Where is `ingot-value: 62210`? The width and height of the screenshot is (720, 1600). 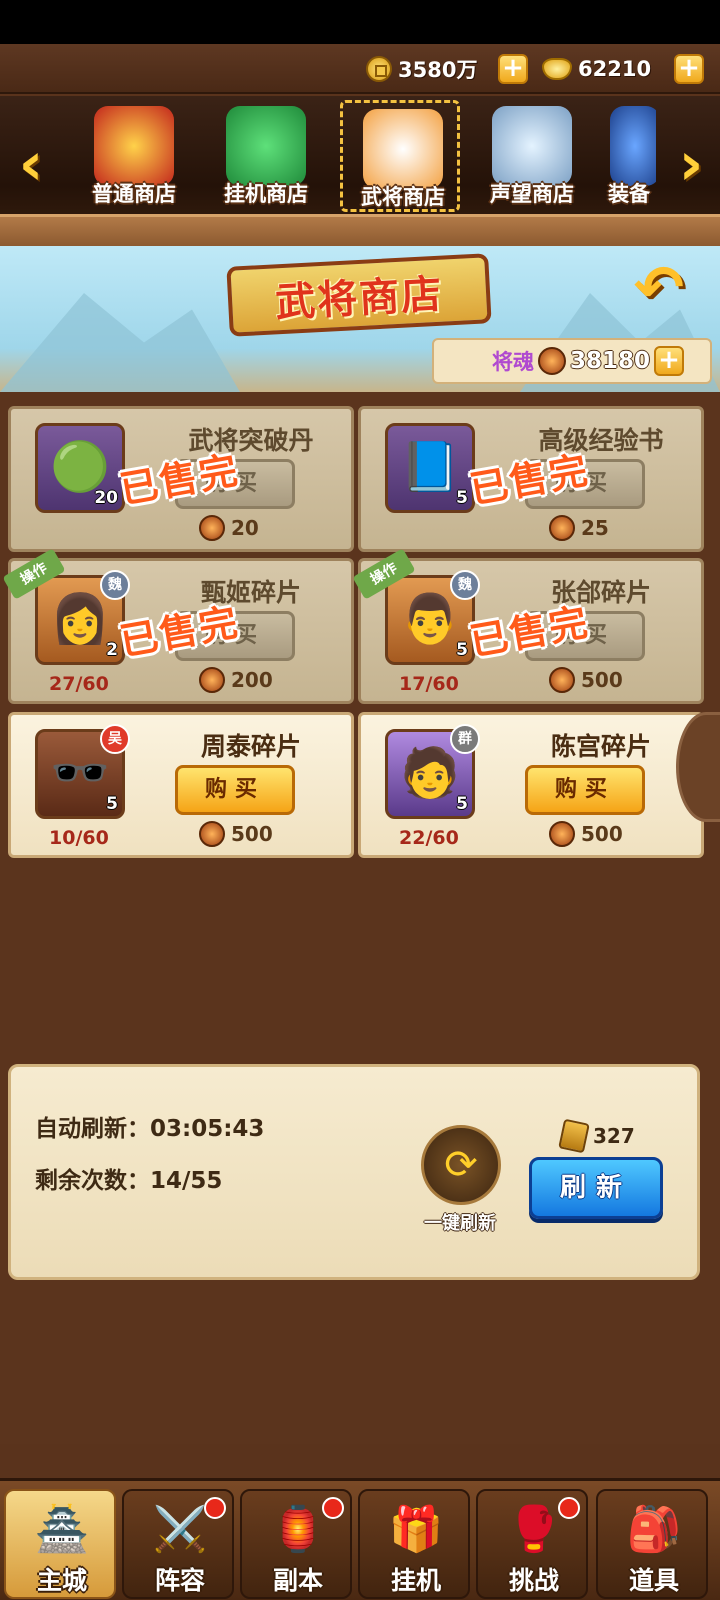 ingot-value: 62210 is located at coordinates (615, 69).